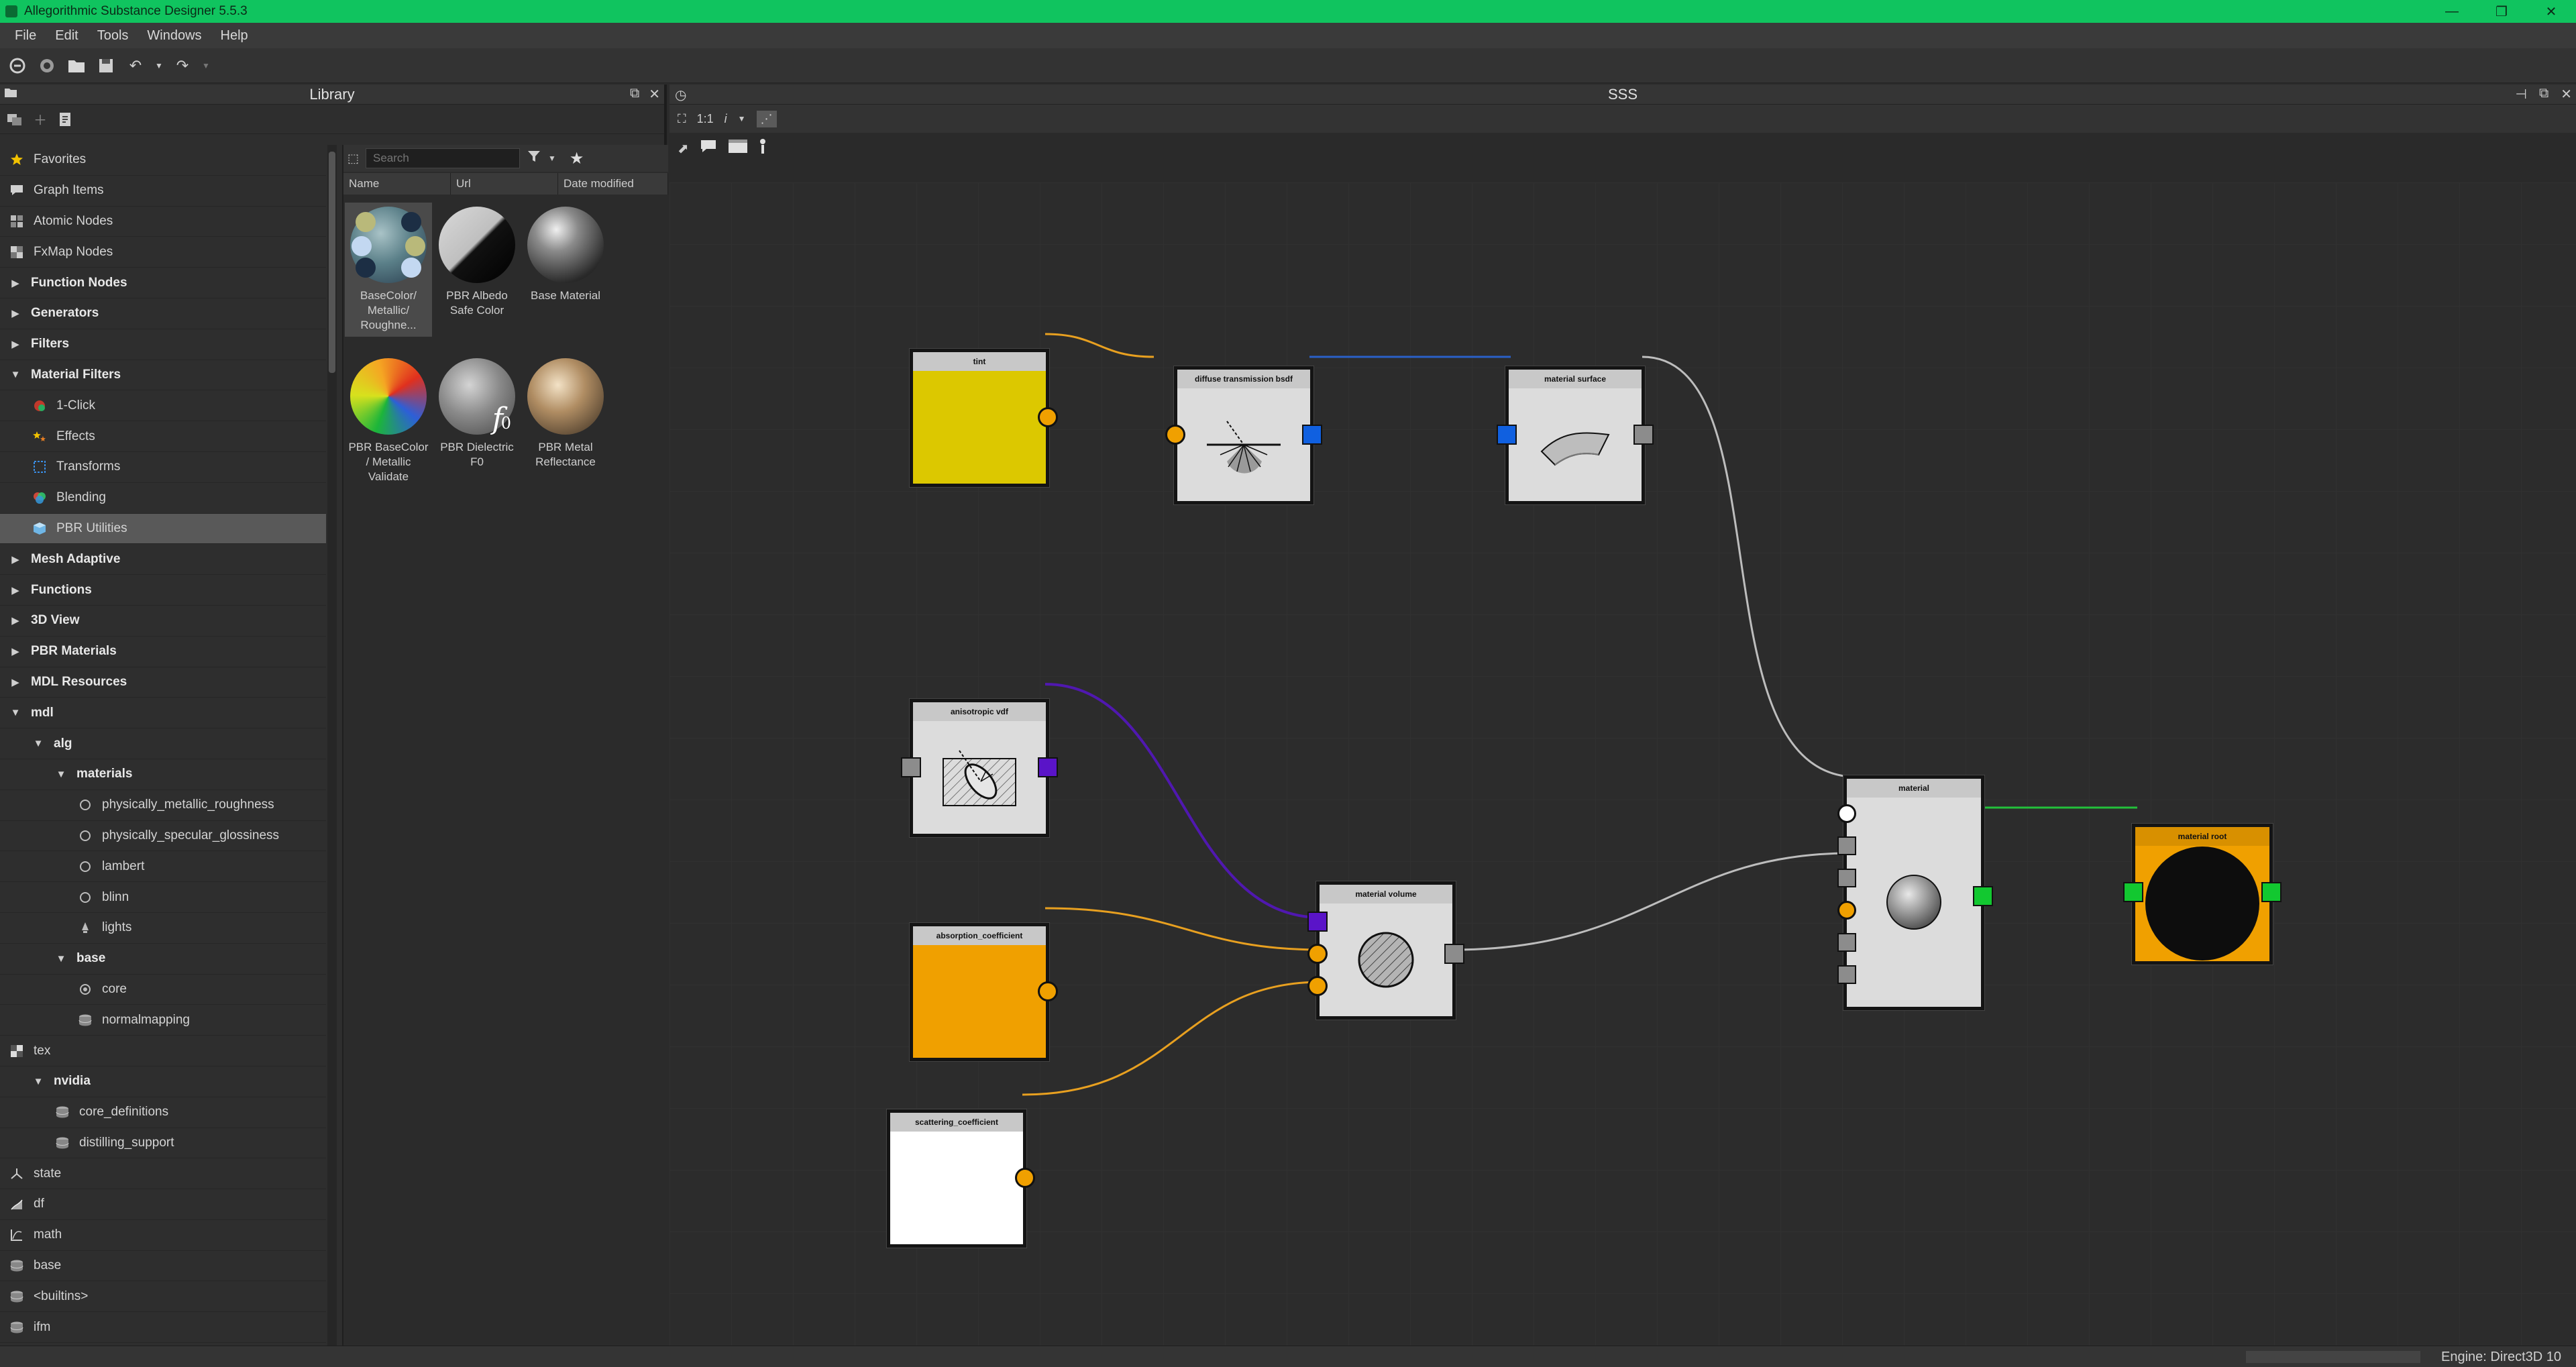 This screenshot has height=1367, width=2576. I want to click on library-tree-item-base: ▼ base, so click(163, 960).